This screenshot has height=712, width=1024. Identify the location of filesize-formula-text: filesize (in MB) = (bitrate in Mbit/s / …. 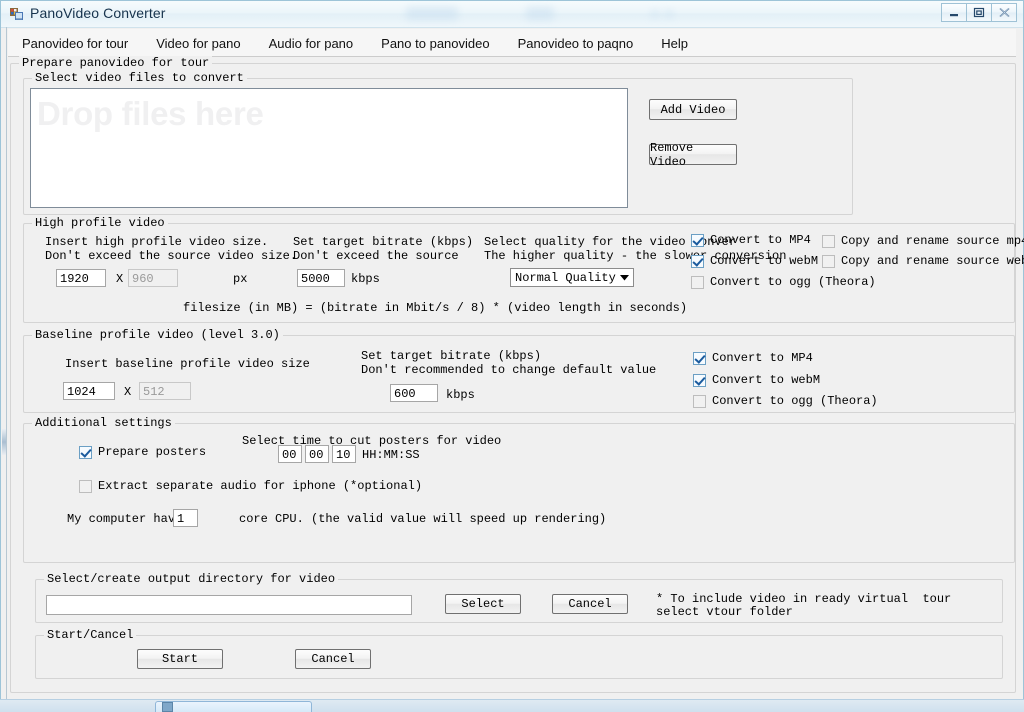
(435, 308).